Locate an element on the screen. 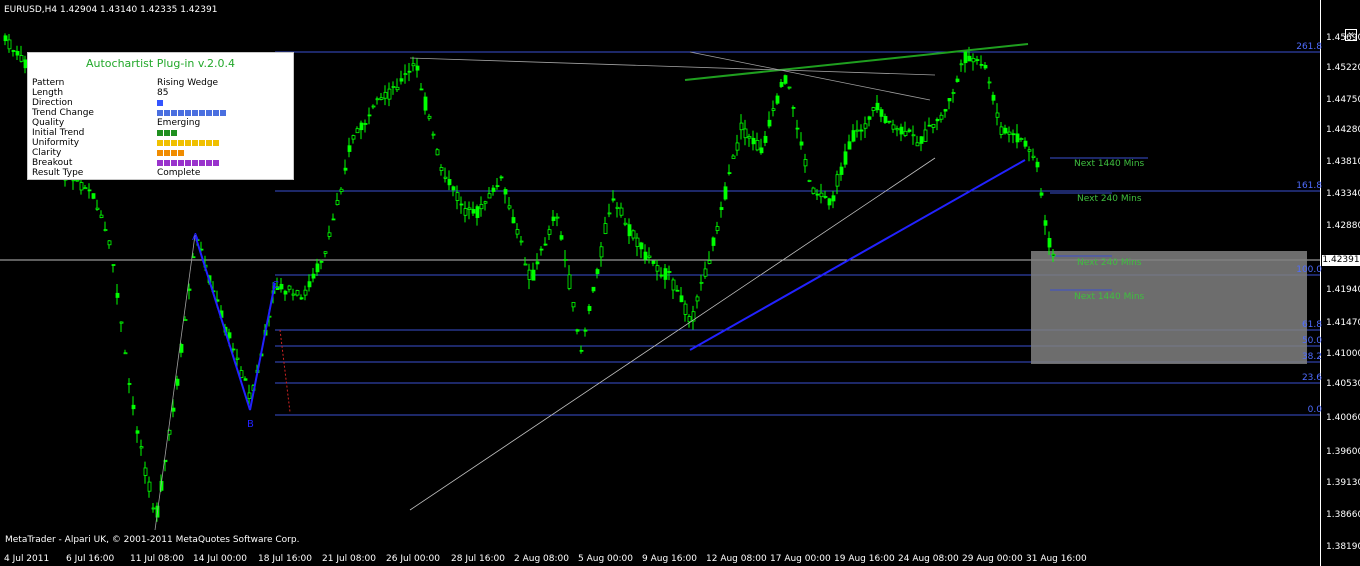 The image size is (1360, 566). panel-row: Quality Emerging is located at coordinates (160, 123).